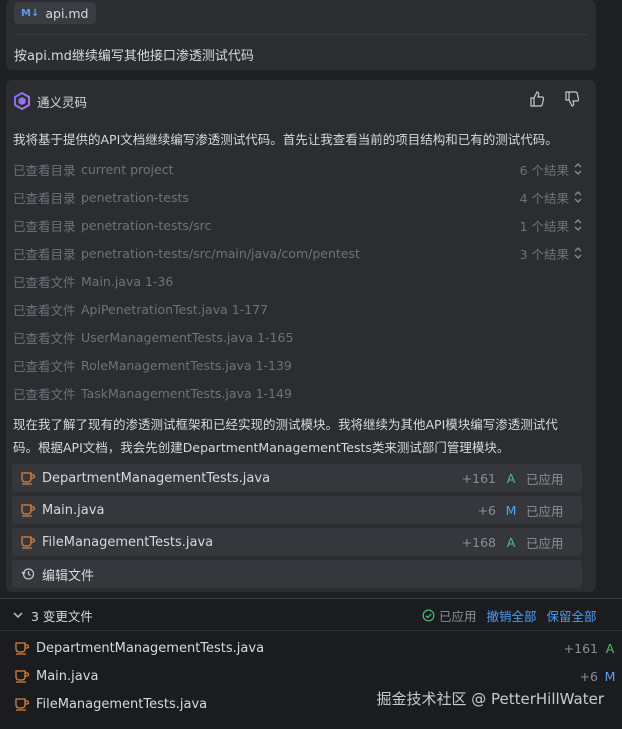  Describe the element at coordinates (135, 197) in the screenshot. I see `step-path: penetration-tests` at that location.